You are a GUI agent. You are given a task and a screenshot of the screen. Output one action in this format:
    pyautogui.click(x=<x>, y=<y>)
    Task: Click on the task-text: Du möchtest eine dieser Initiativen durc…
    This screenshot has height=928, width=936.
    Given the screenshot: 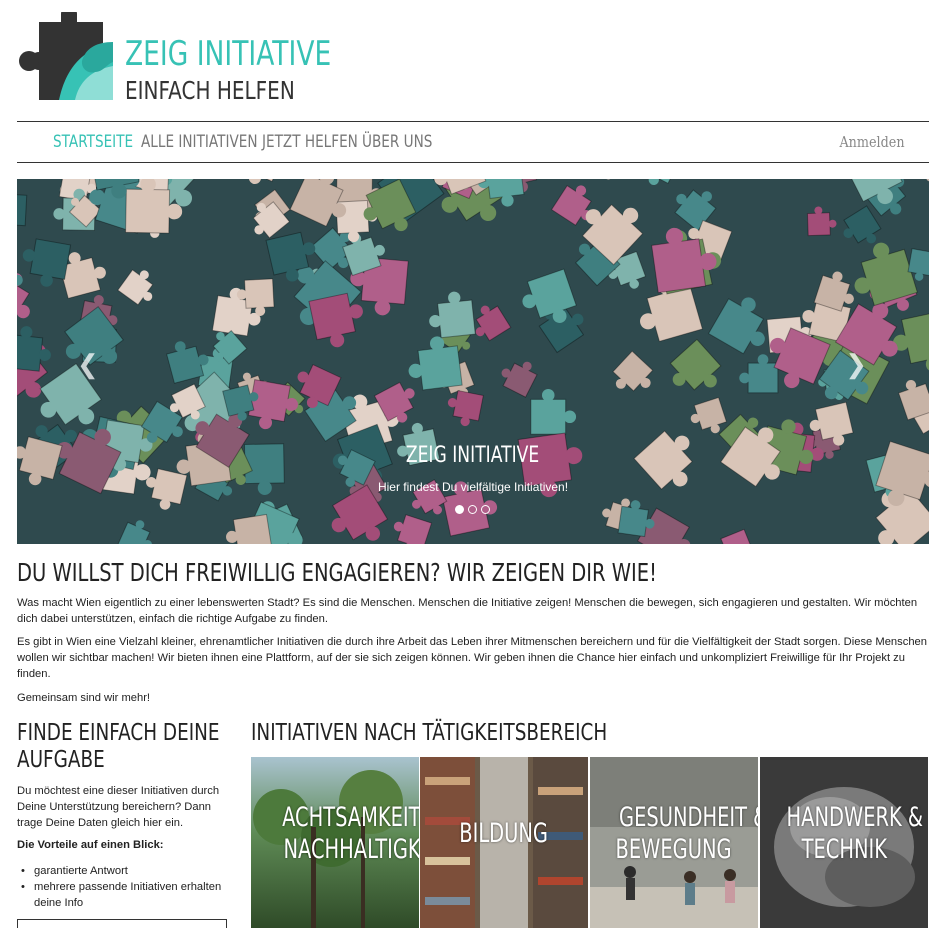 What is the action you would take?
    pyautogui.click(x=118, y=807)
    